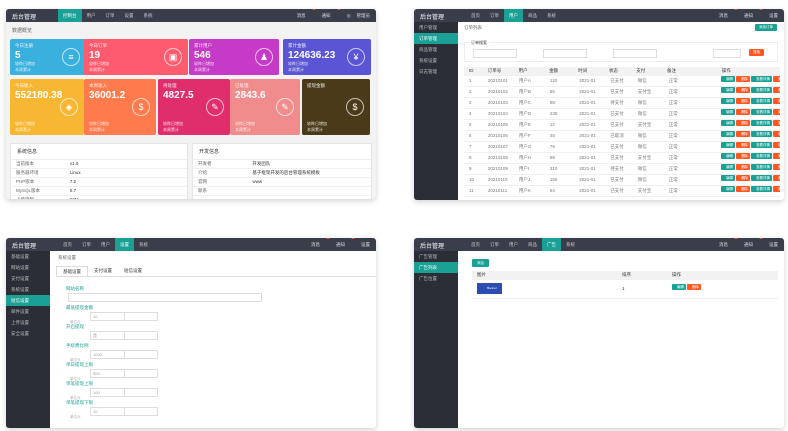 Image resolution: width=788 pixels, height=431 pixels. Describe the element at coordinates (120, 107) in the screenshot. I see `stat-card: 本周收入 36001.2 较昨日增加 本周累计 $` at that location.